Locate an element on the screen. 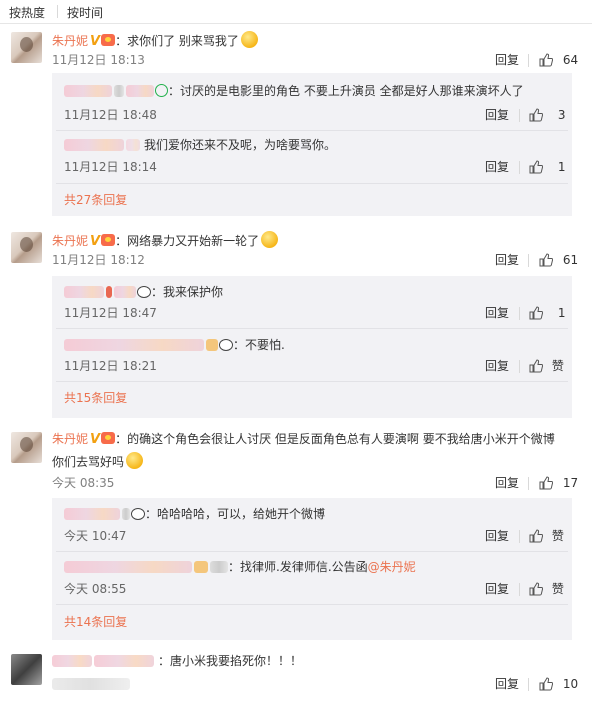  comment-text-line2: 你们去骂好吗 is located at coordinates (98, 461).